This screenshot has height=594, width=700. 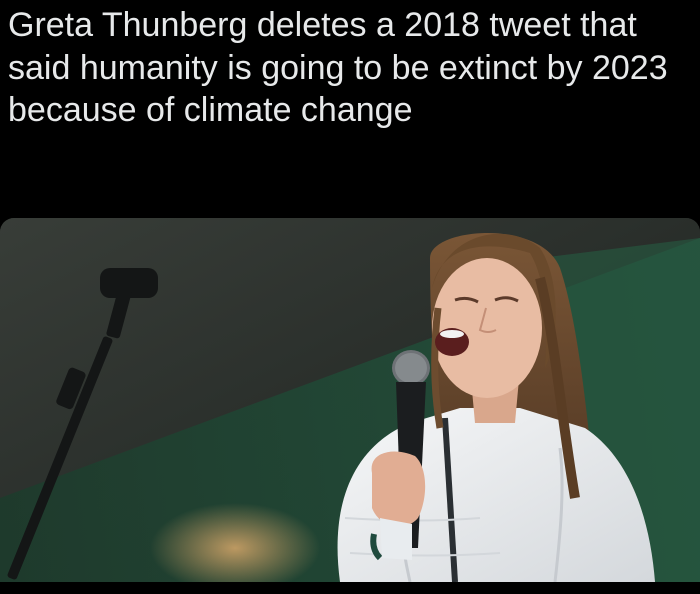 What do you see at coordinates (487, 328) in the screenshot?
I see `face` at bounding box center [487, 328].